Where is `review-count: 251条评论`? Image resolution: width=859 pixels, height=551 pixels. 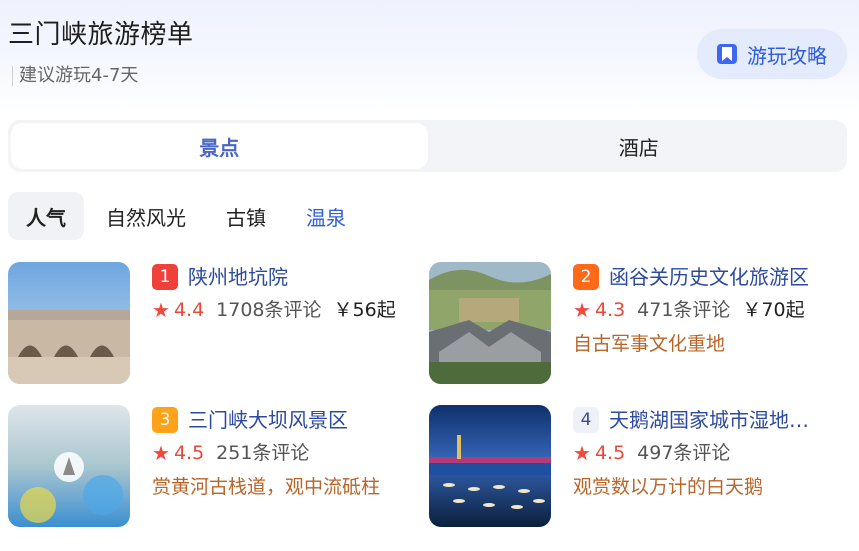 review-count: 251条评论 is located at coordinates (263, 453).